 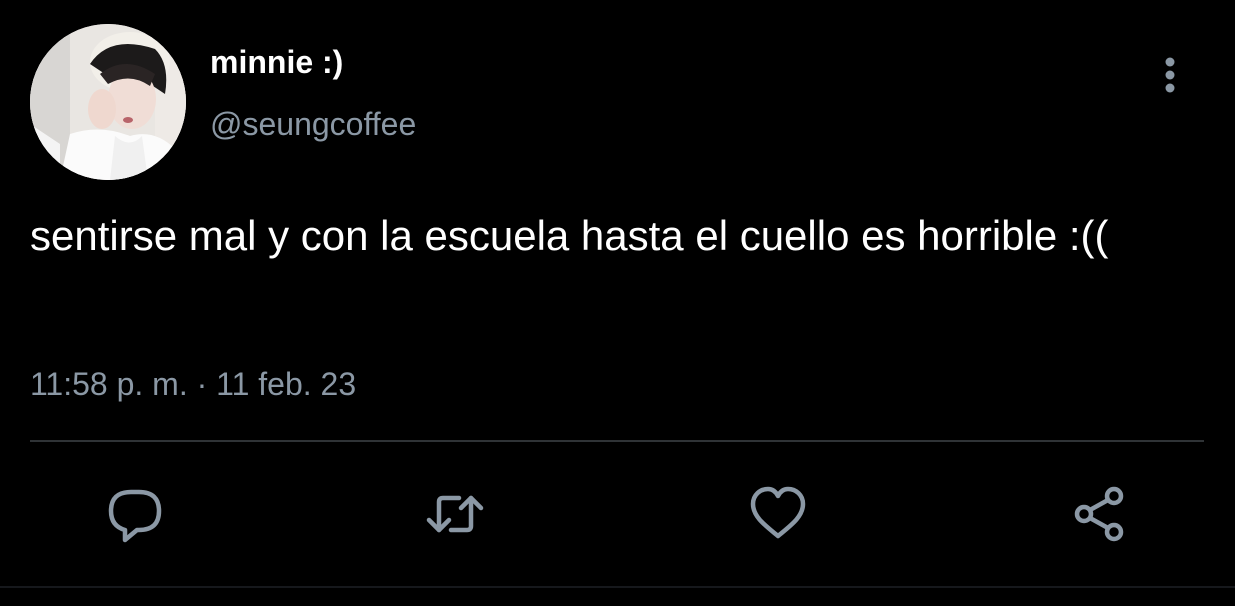 What do you see at coordinates (193, 384) in the screenshot?
I see `tweet-timestamp: 11:58 p. m. · 11 feb. 23` at bounding box center [193, 384].